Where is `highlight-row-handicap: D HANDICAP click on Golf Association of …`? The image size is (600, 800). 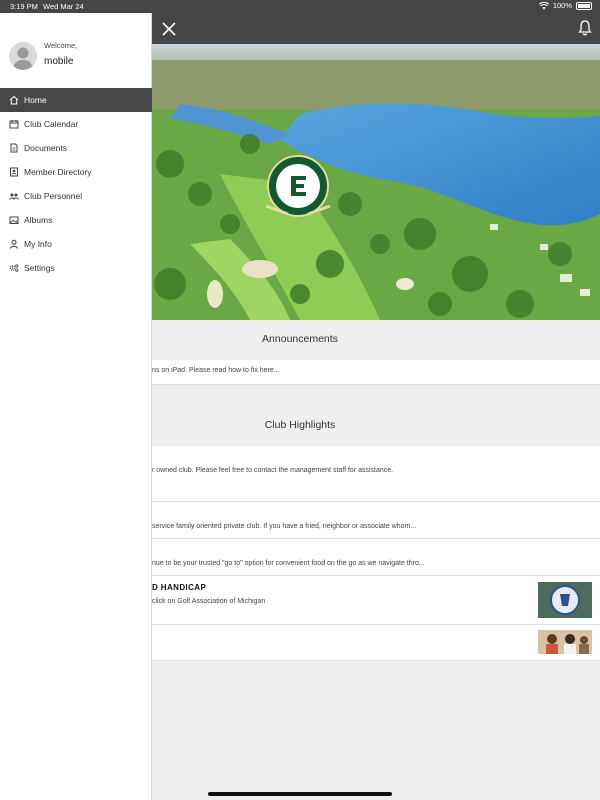 highlight-row-handicap: D HANDICAP click on Golf Association of … is located at coordinates (376, 600).